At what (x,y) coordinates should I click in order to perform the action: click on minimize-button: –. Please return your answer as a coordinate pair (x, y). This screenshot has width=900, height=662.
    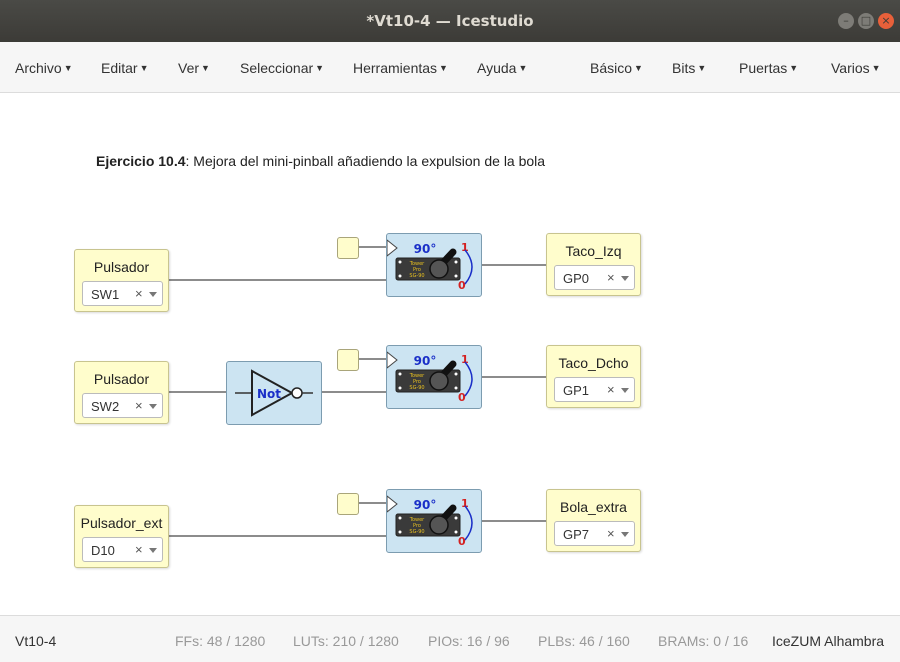
    Looking at the image, I should click on (846, 21).